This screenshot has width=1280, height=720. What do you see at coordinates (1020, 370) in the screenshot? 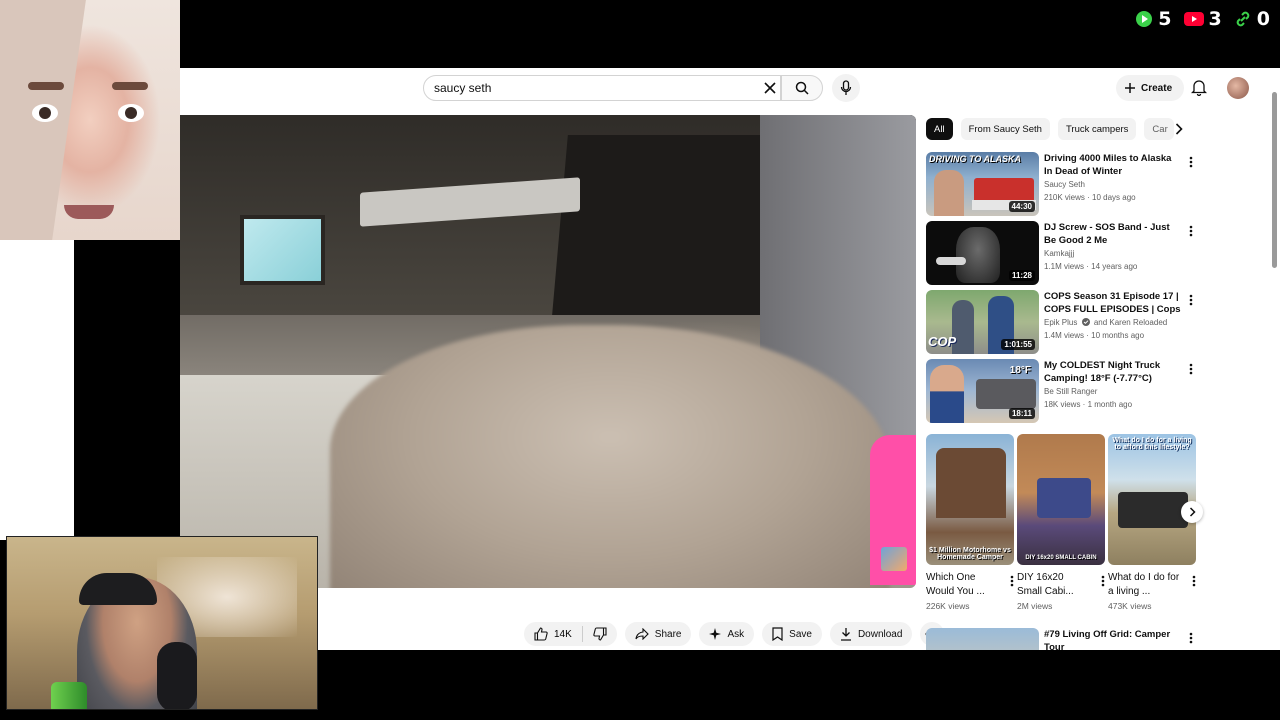
I see `thumbnail-text: 18°F` at bounding box center [1020, 370].